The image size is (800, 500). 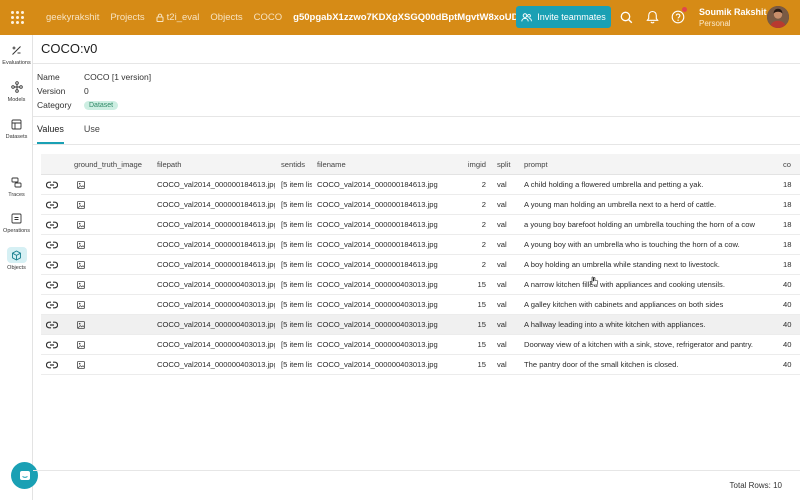 What do you see at coordinates (296, 164) in the screenshot?
I see `column-header-sentids: sentids` at bounding box center [296, 164].